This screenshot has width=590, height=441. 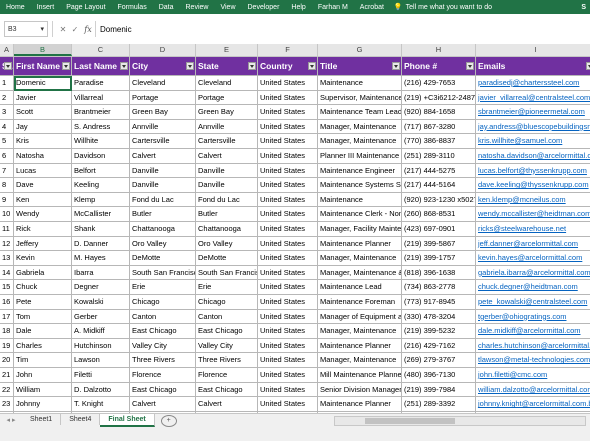 What do you see at coordinates (163, 112) in the screenshot?
I see `table-cell: Green Bay` at bounding box center [163, 112].